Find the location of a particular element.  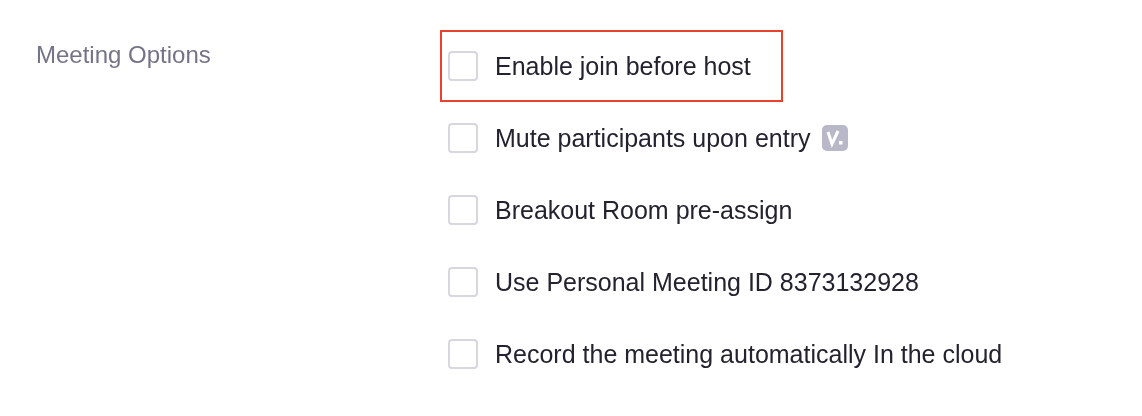

option-label: Mute participants upon entry is located at coordinates (653, 138).